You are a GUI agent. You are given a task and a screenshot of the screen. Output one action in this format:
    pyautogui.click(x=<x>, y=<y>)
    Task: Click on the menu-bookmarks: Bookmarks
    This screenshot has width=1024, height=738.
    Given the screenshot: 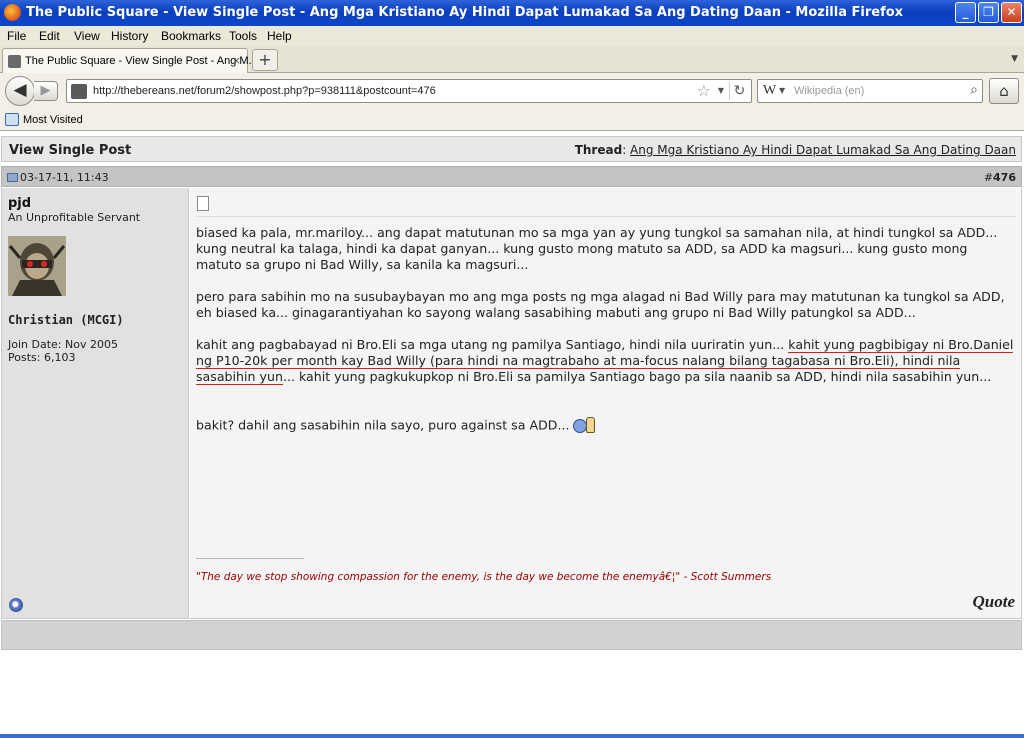 What is the action you would take?
    pyautogui.click(x=191, y=36)
    